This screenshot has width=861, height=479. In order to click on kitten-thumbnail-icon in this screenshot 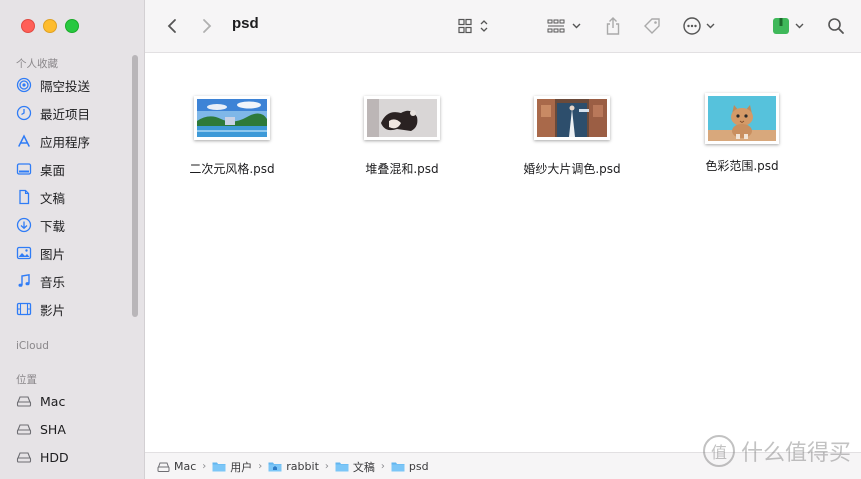, I will do `click(742, 118)`.